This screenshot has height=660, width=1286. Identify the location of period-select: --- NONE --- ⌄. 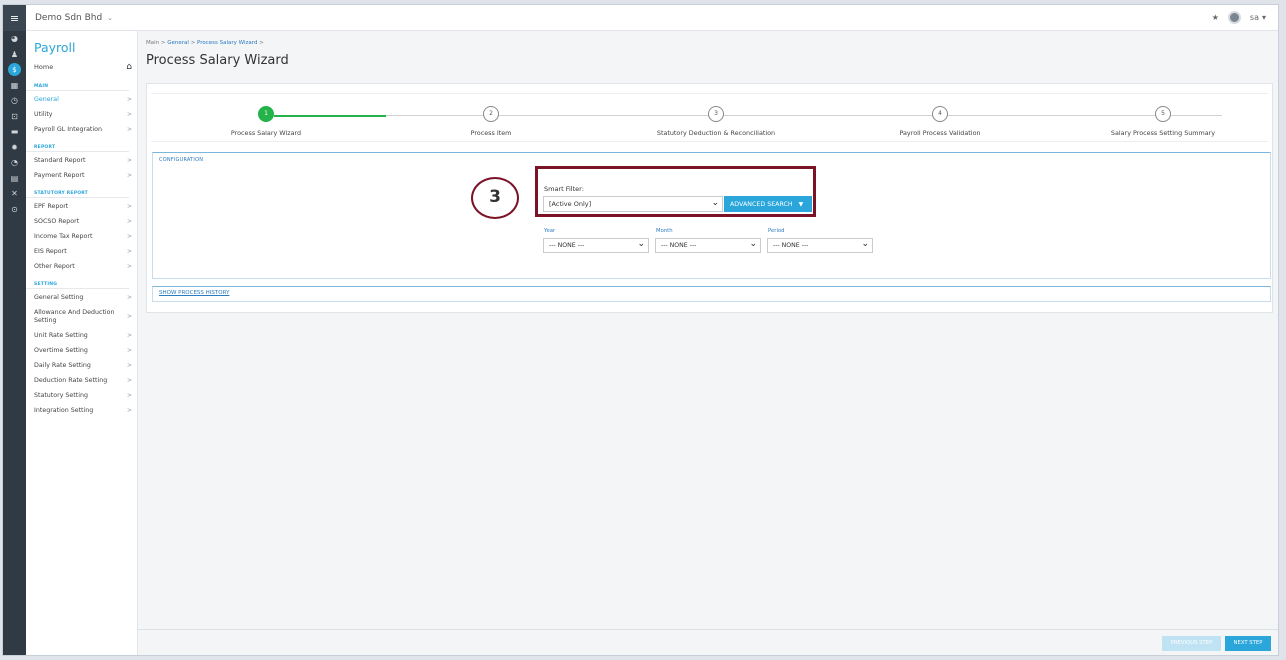
(820, 245).